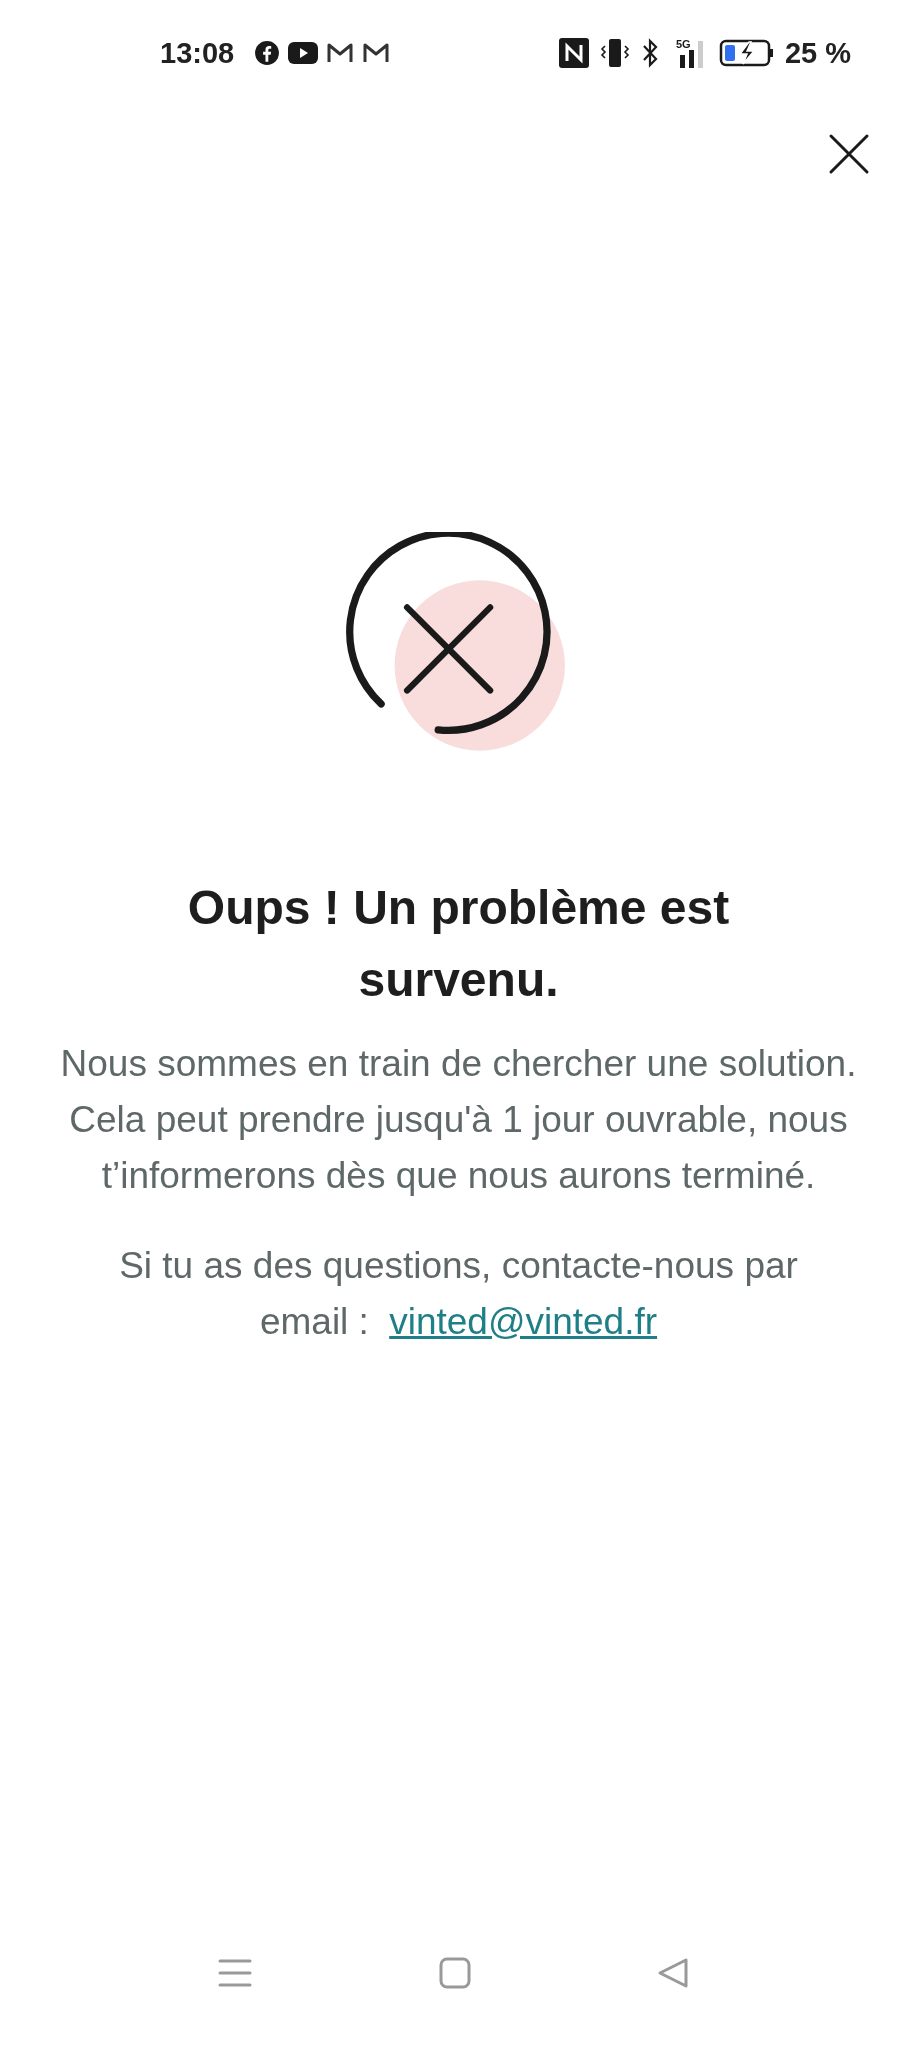  I want to click on nfc-icon, so click(573, 53).